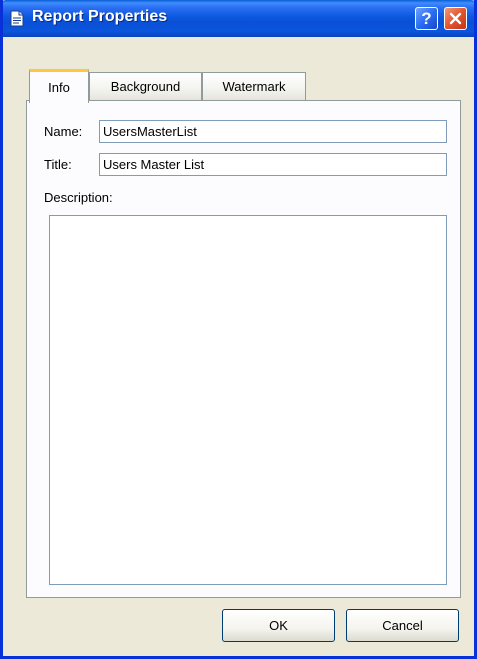  What do you see at coordinates (273, 164) in the screenshot?
I see `title-input: Users Master List` at bounding box center [273, 164].